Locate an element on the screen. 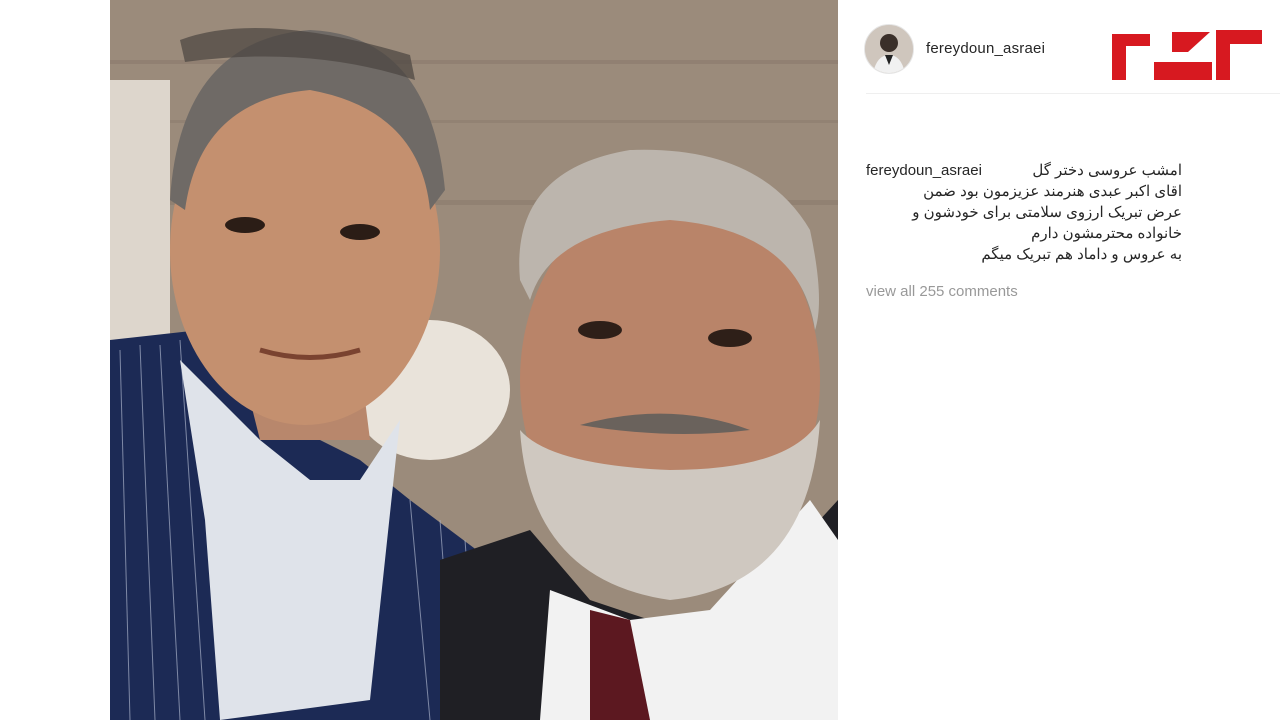 The height and width of the screenshot is (720, 1280). avatar is located at coordinates (889, 49).